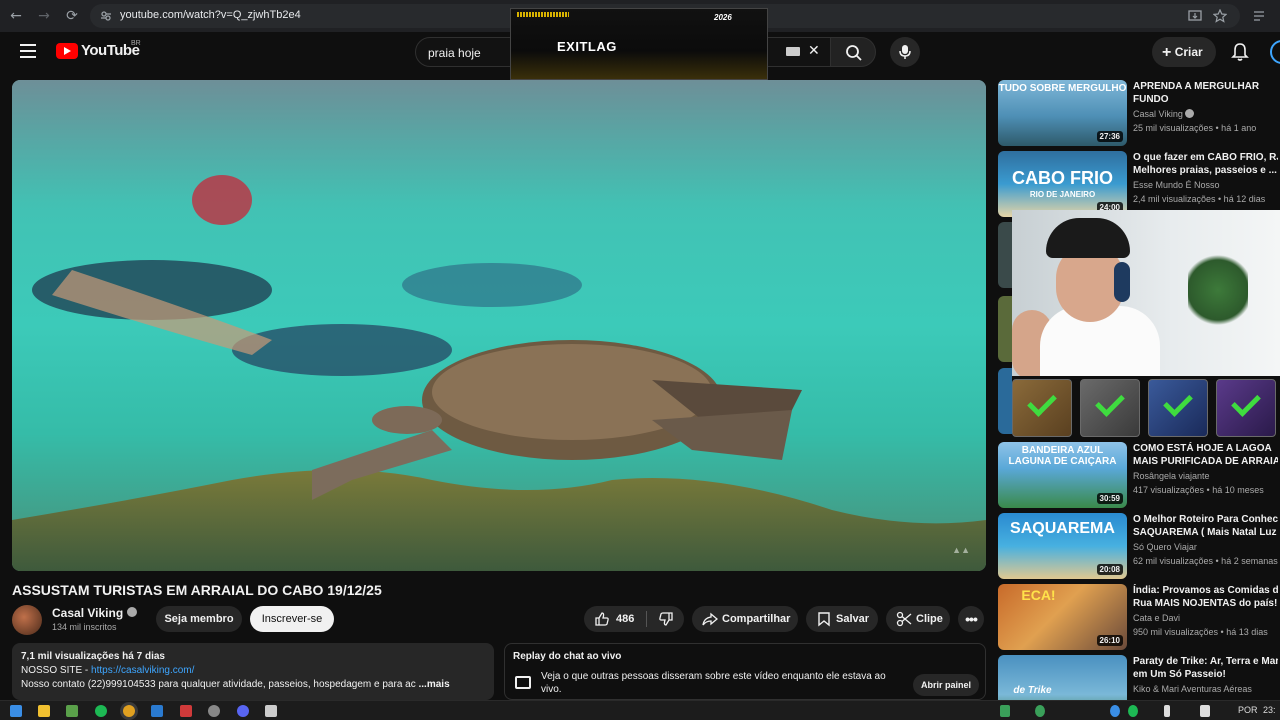 The image size is (1280, 720). What do you see at coordinates (72, 16) in the screenshot?
I see `reload-icon: ⟳` at bounding box center [72, 16].